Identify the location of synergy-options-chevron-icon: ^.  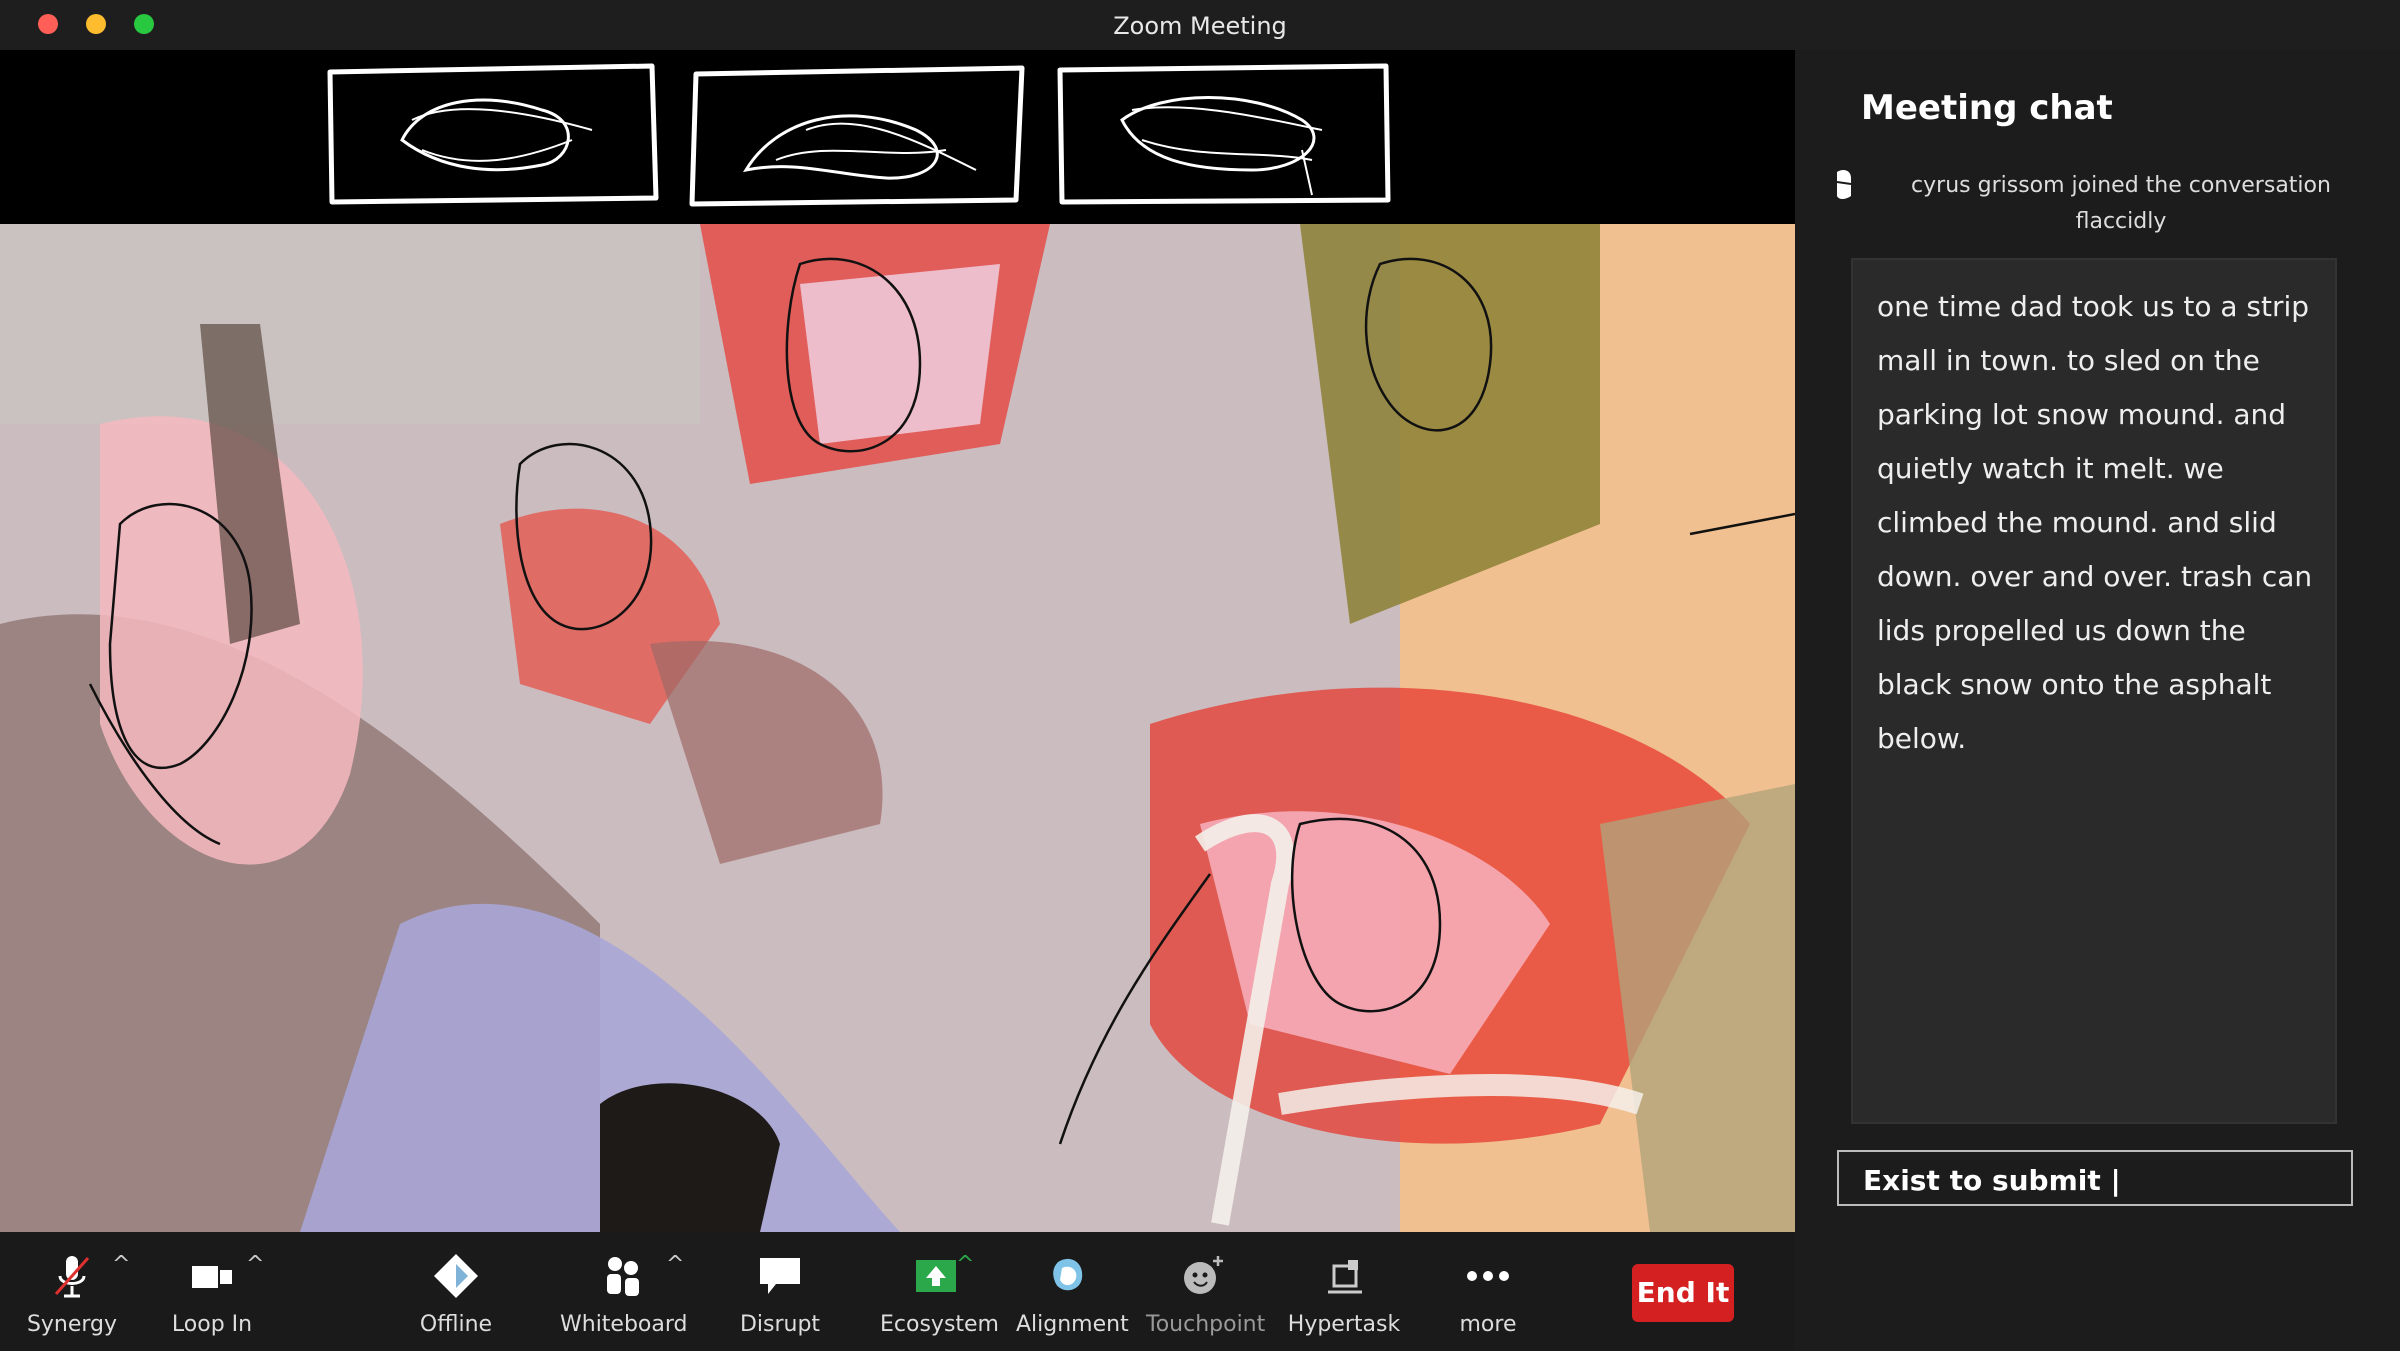
(121, 1264).